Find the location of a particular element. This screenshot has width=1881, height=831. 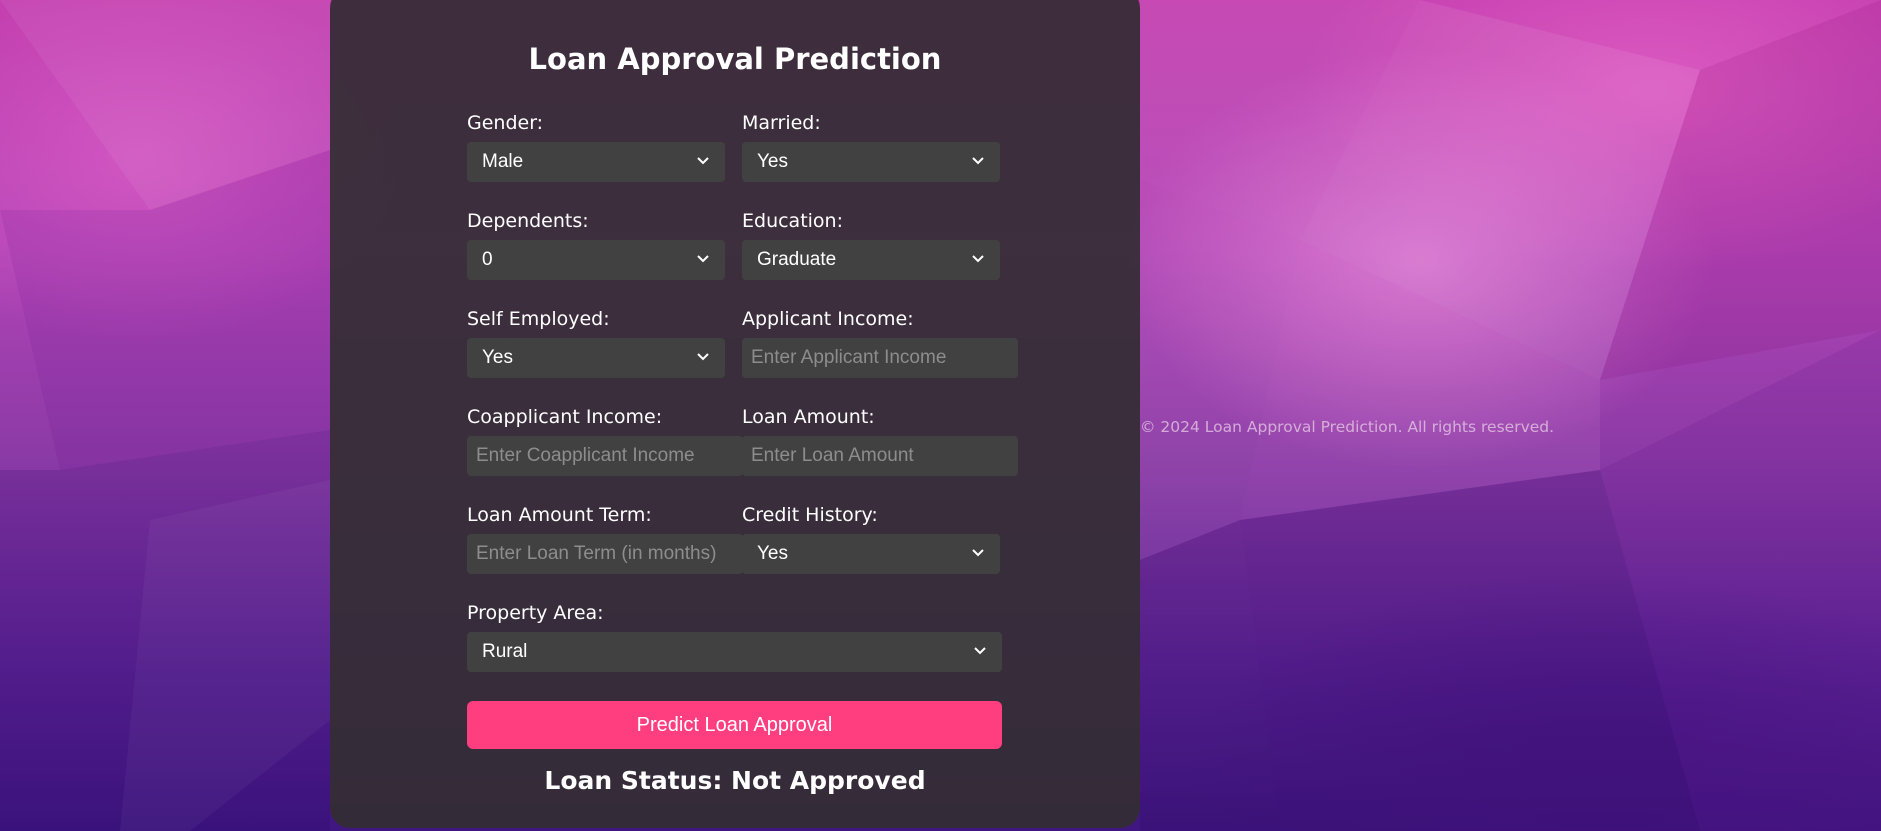

loan-amount-term-input: Enter Loan Term (in months) is located at coordinates (605, 554).